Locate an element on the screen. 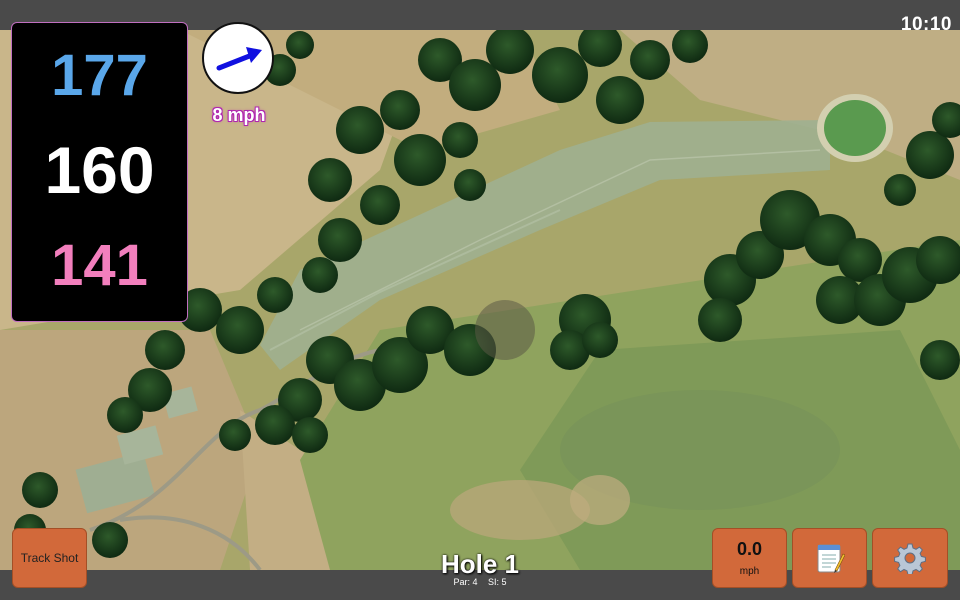 The width and height of the screenshot is (960, 600). notepad-icon is located at coordinates (831, 558).